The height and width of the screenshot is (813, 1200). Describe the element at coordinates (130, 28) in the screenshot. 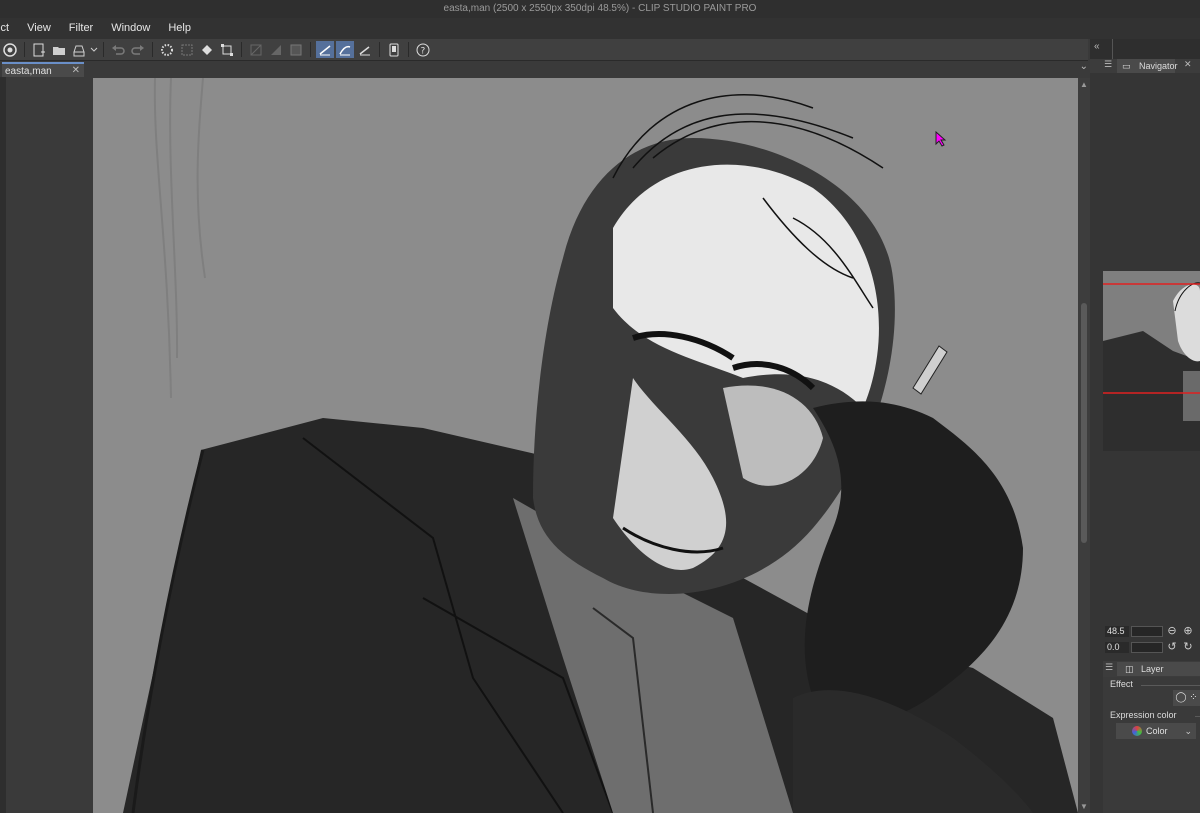

I see `menu-window: Window` at that location.